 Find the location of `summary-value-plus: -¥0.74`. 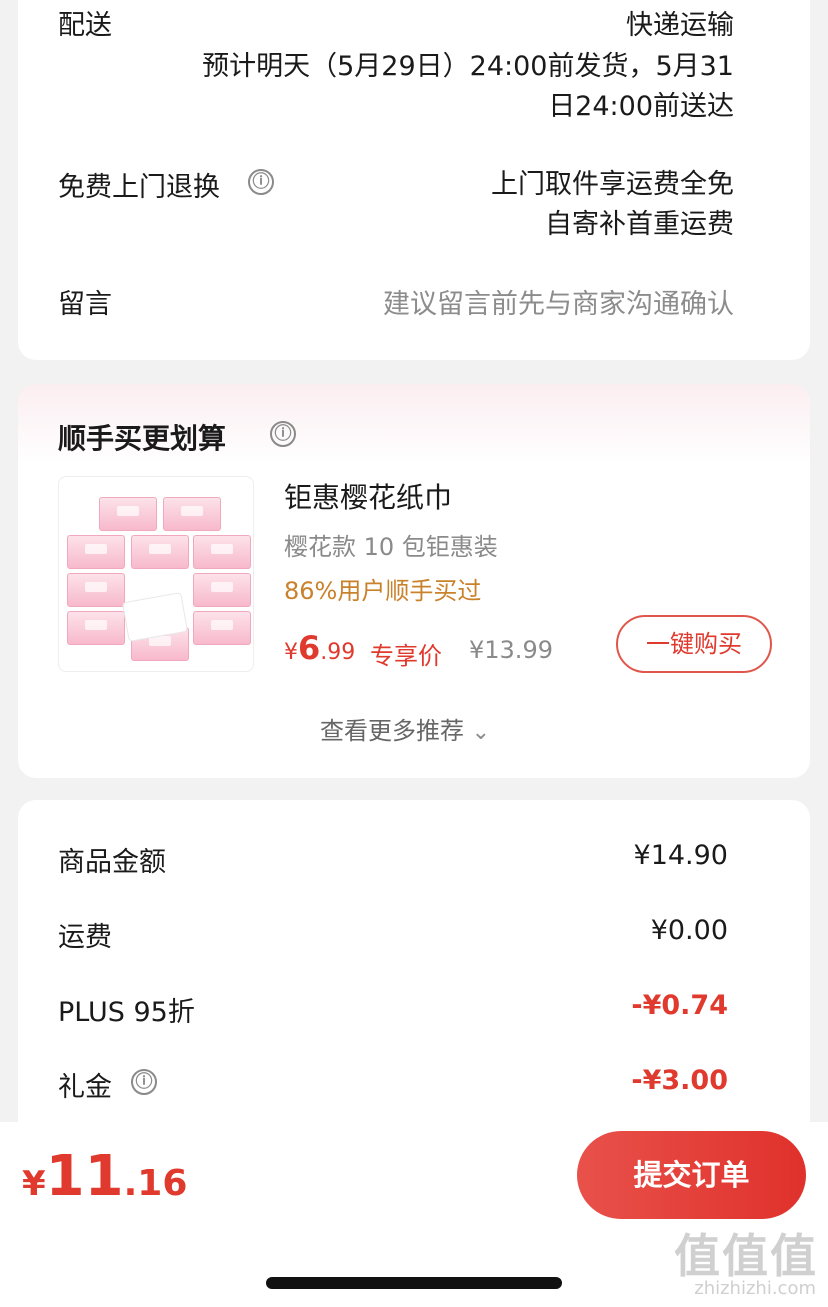

summary-value-plus: -¥0.74 is located at coordinates (679, 1005).